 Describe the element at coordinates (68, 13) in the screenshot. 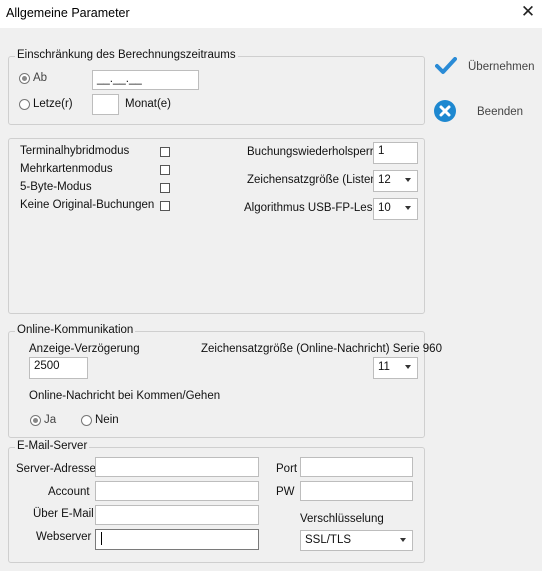

I see `window-title: Allgemeine Parameter` at that location.